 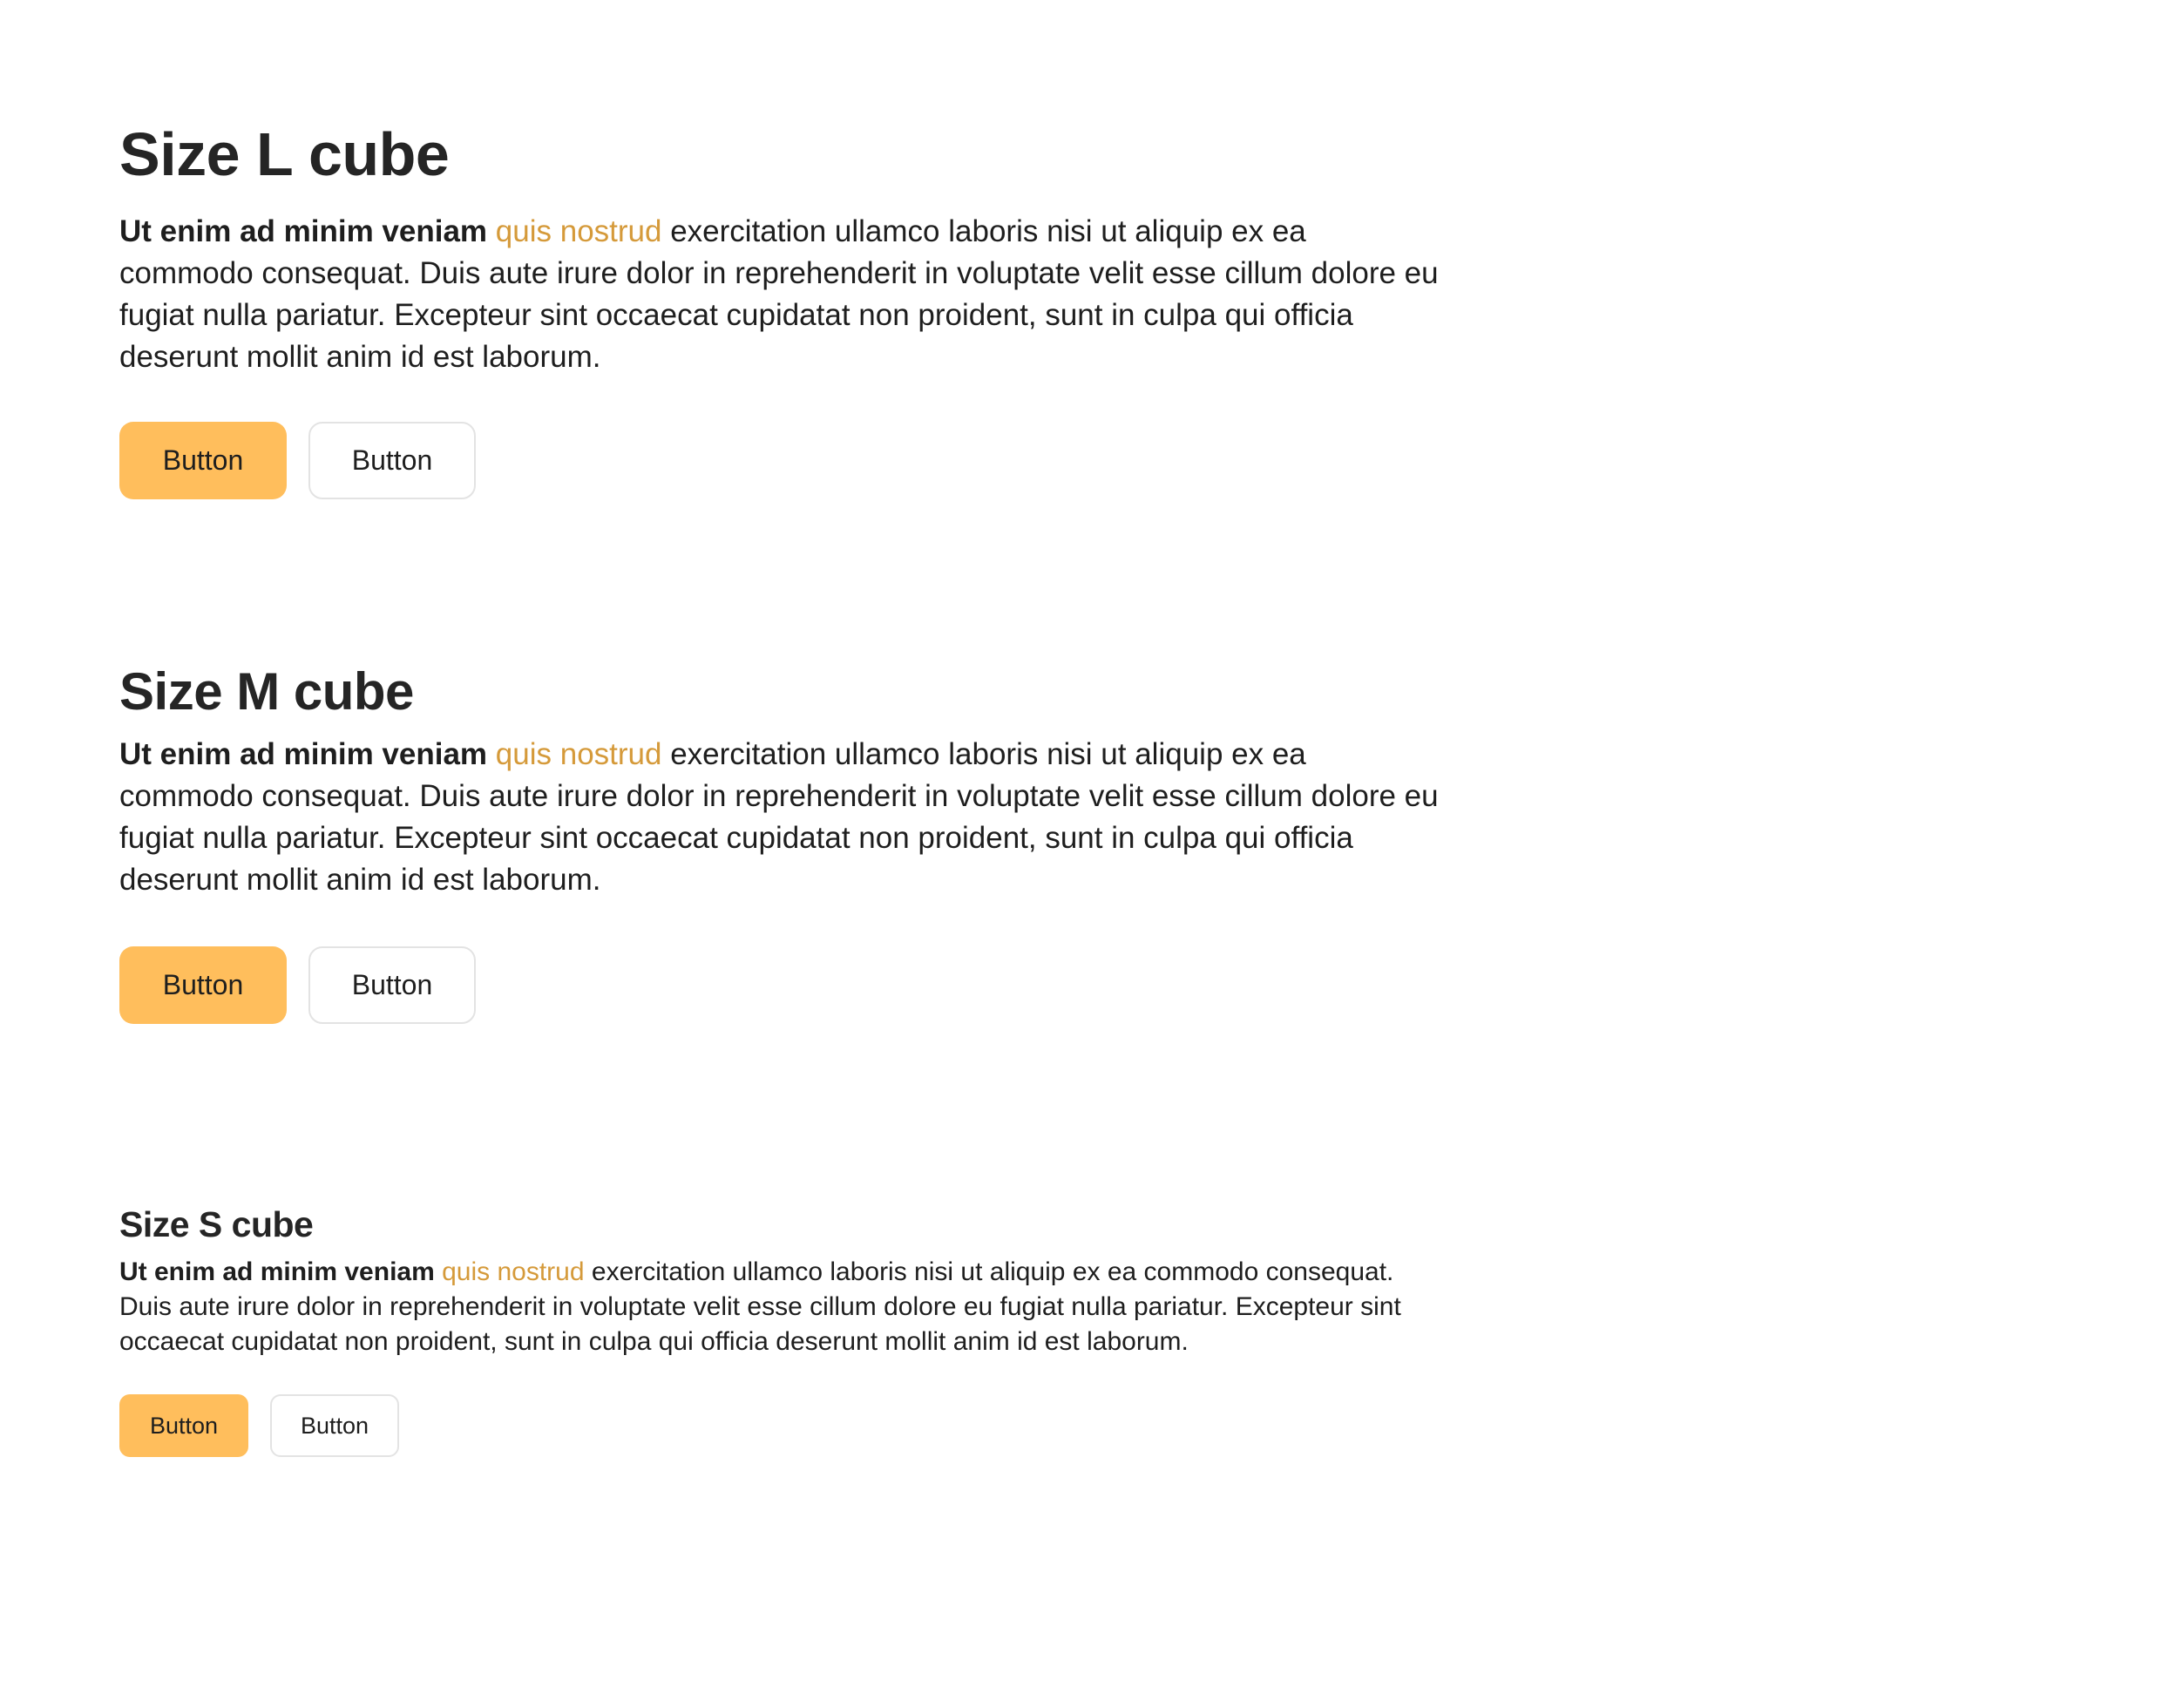 What do you see at coordinates (216, 1224) in the screenshot?
I see `cube-title: Size S cube` at bounding box center [216, 1224].